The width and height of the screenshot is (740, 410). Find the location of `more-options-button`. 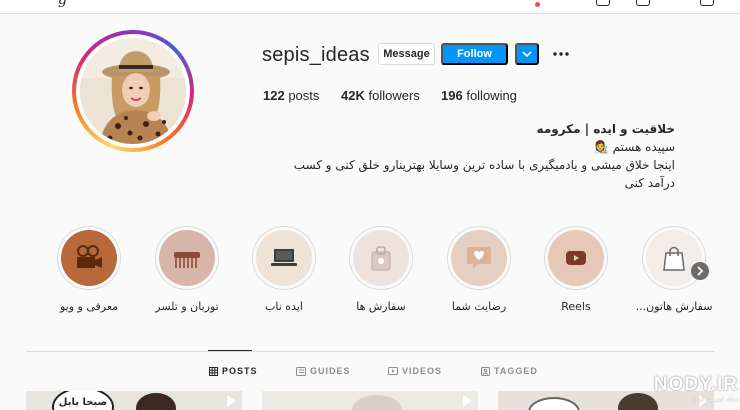

more-options-button is located at coordinates (561, 54).